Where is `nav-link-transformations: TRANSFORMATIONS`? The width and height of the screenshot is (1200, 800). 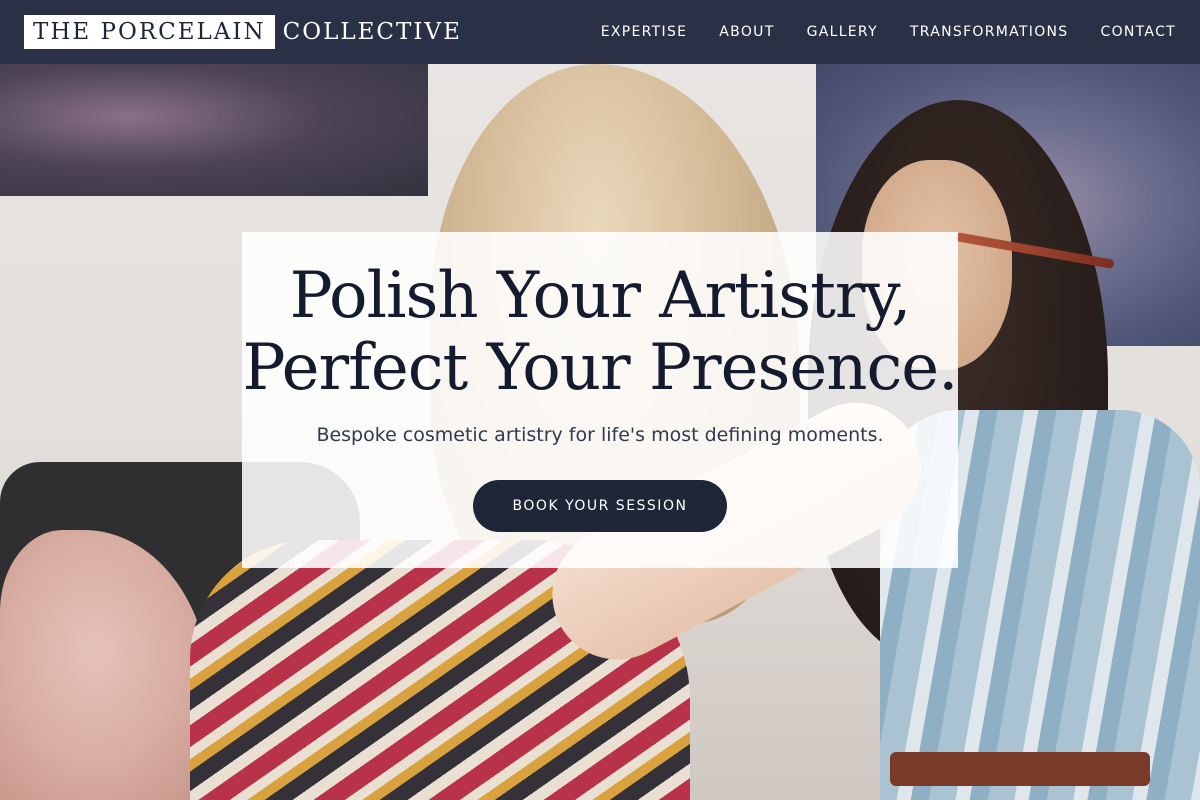 nav-link-transformations: TRANSFORMATIONS is located at coordinates (989, 32).